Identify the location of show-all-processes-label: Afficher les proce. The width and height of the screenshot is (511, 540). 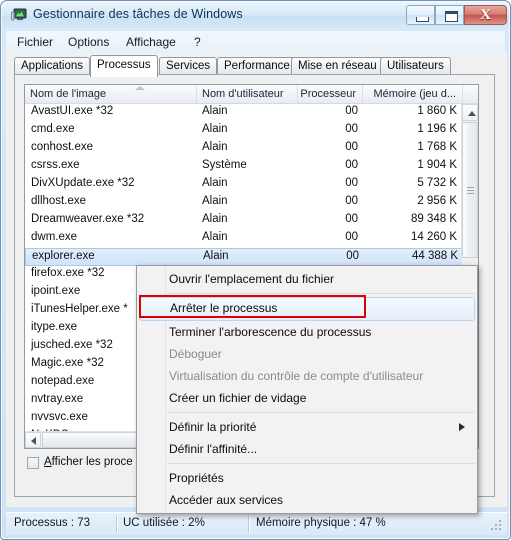
(88, 462).